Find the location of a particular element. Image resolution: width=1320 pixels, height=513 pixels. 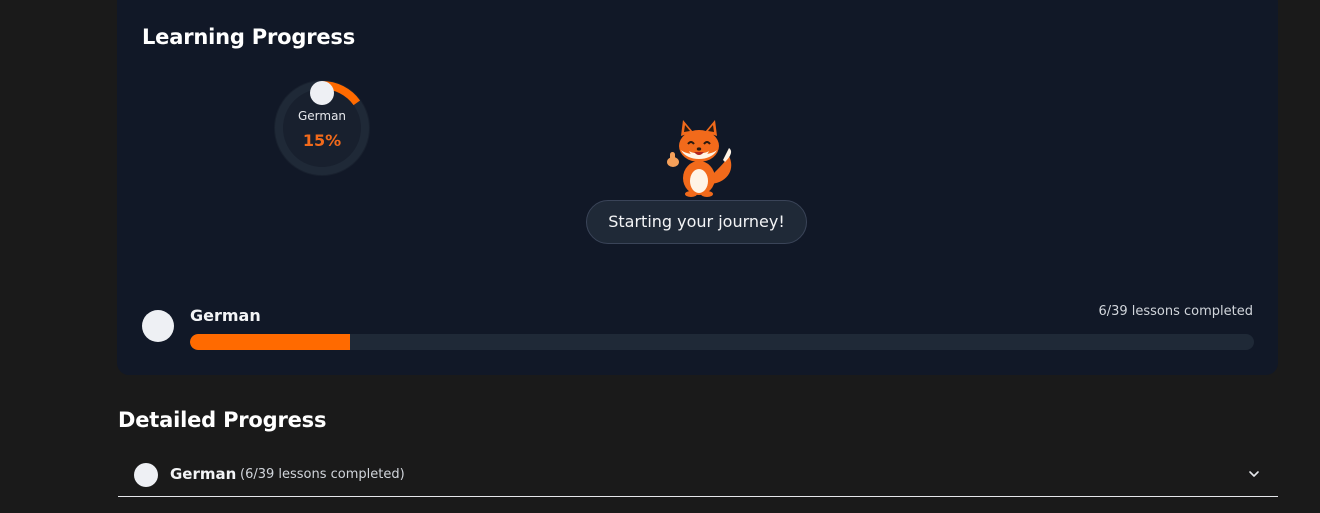

course-lessons-count: 6/39 lessons completed is located at coordinates (1175, 311).